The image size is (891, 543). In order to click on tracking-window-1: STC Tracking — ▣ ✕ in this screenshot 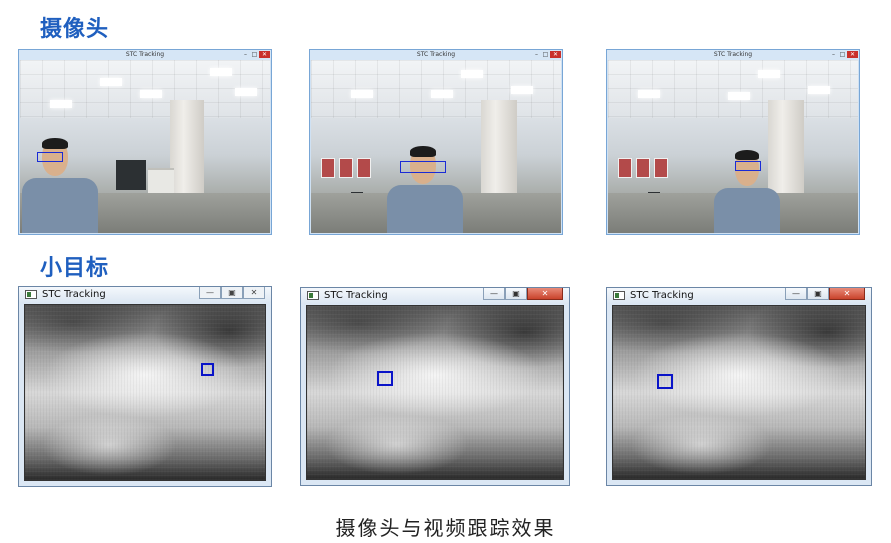, I will do `click(145, 386)`.